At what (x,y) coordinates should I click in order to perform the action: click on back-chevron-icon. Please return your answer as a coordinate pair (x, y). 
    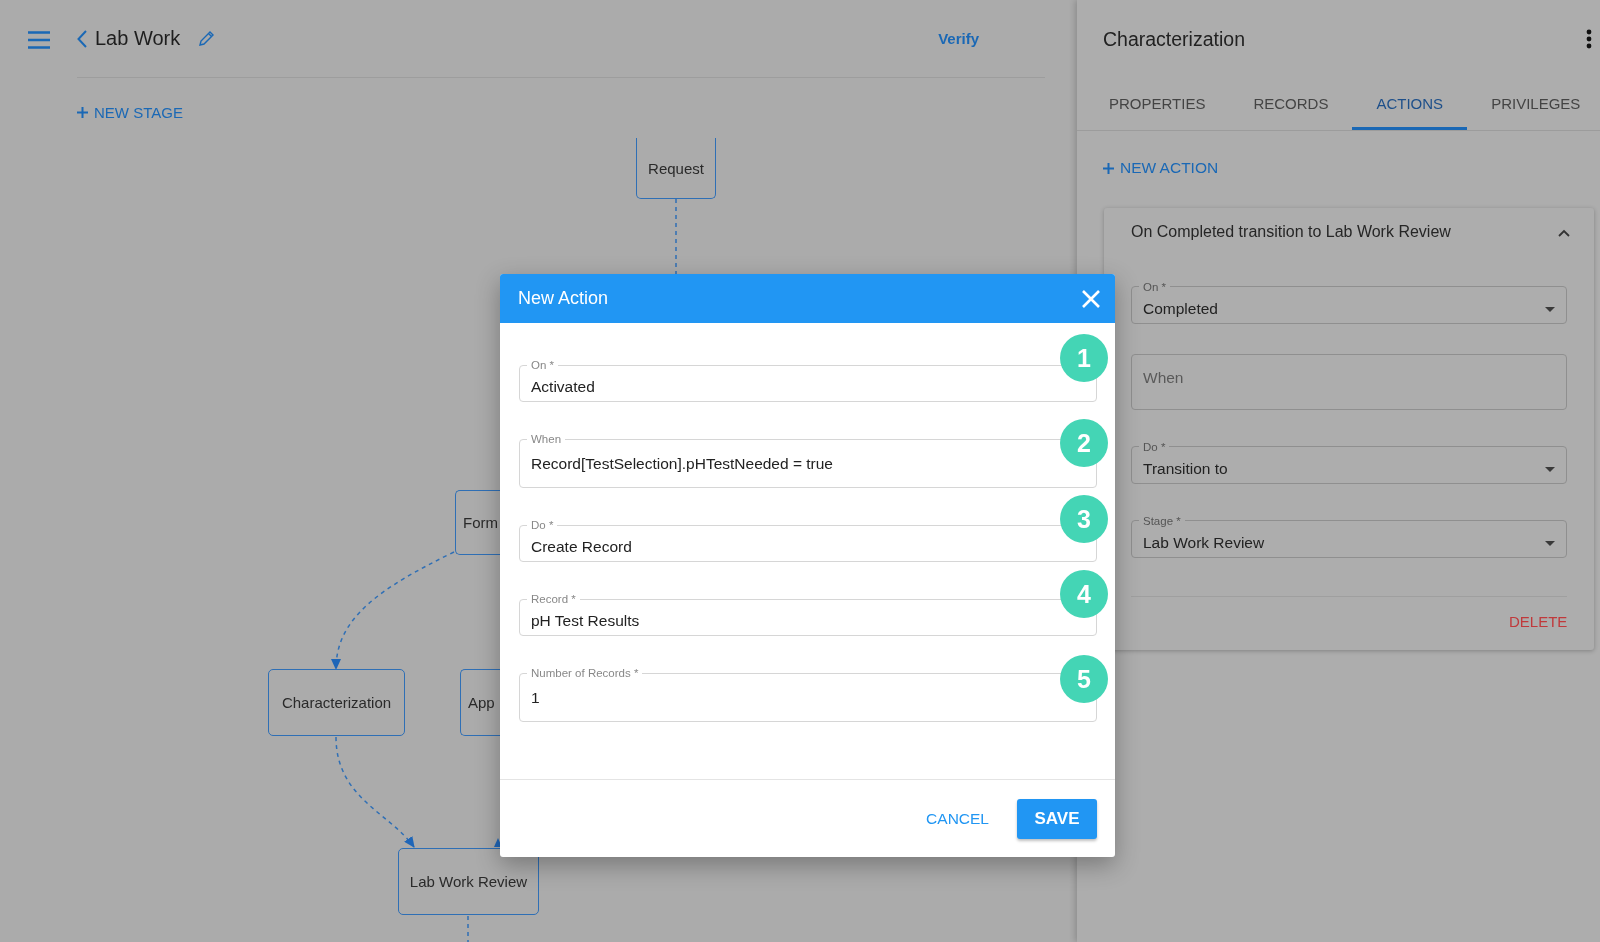
    Looking at the image, I should click on (82, 38).